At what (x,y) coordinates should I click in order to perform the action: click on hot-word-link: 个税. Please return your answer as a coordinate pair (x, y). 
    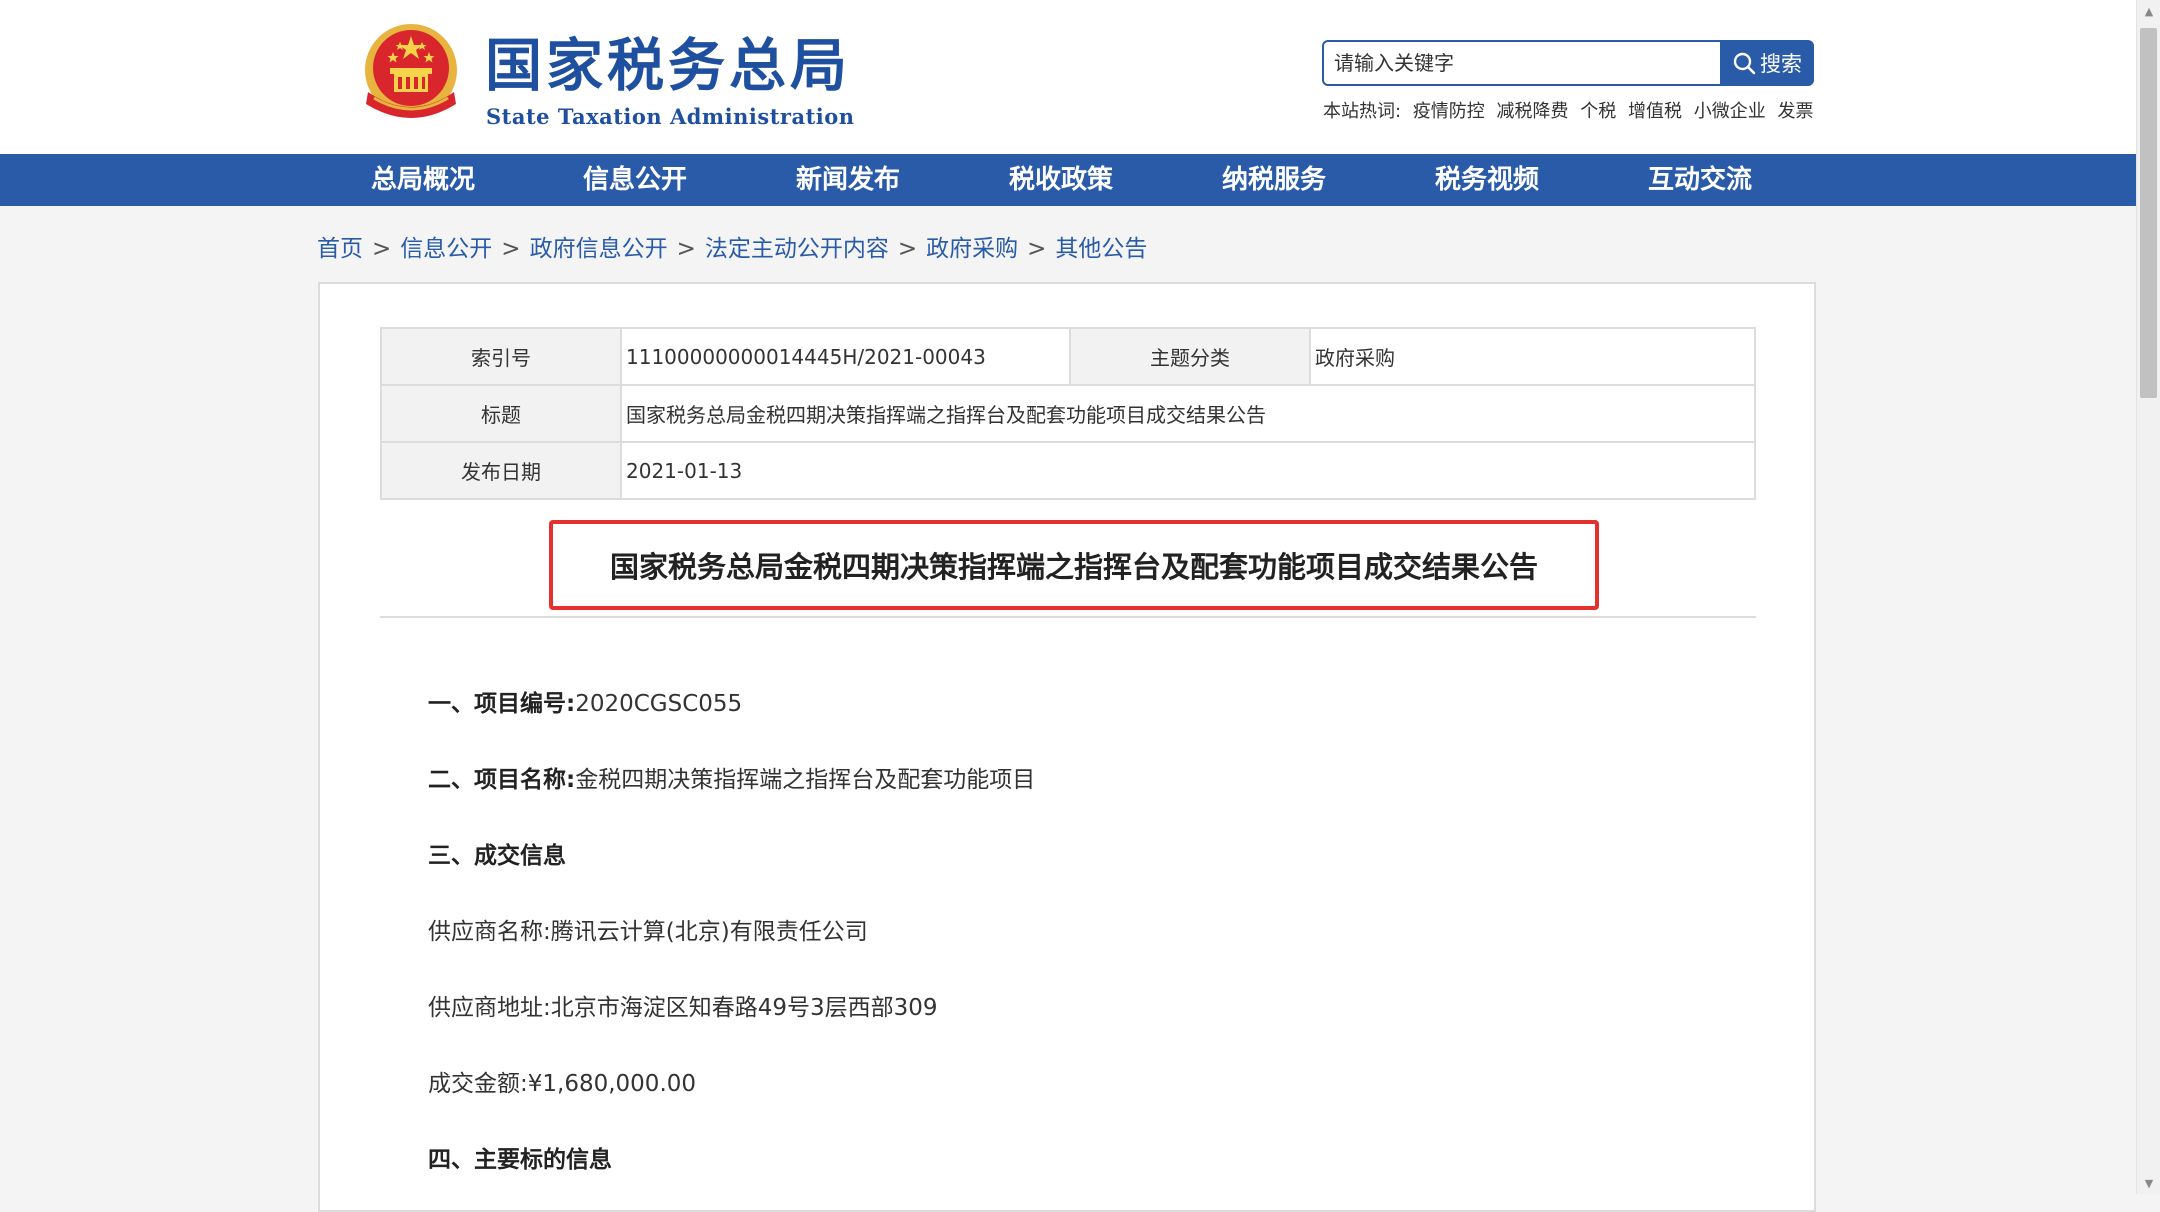
    Looking at the image, I should click on (1598, 111).